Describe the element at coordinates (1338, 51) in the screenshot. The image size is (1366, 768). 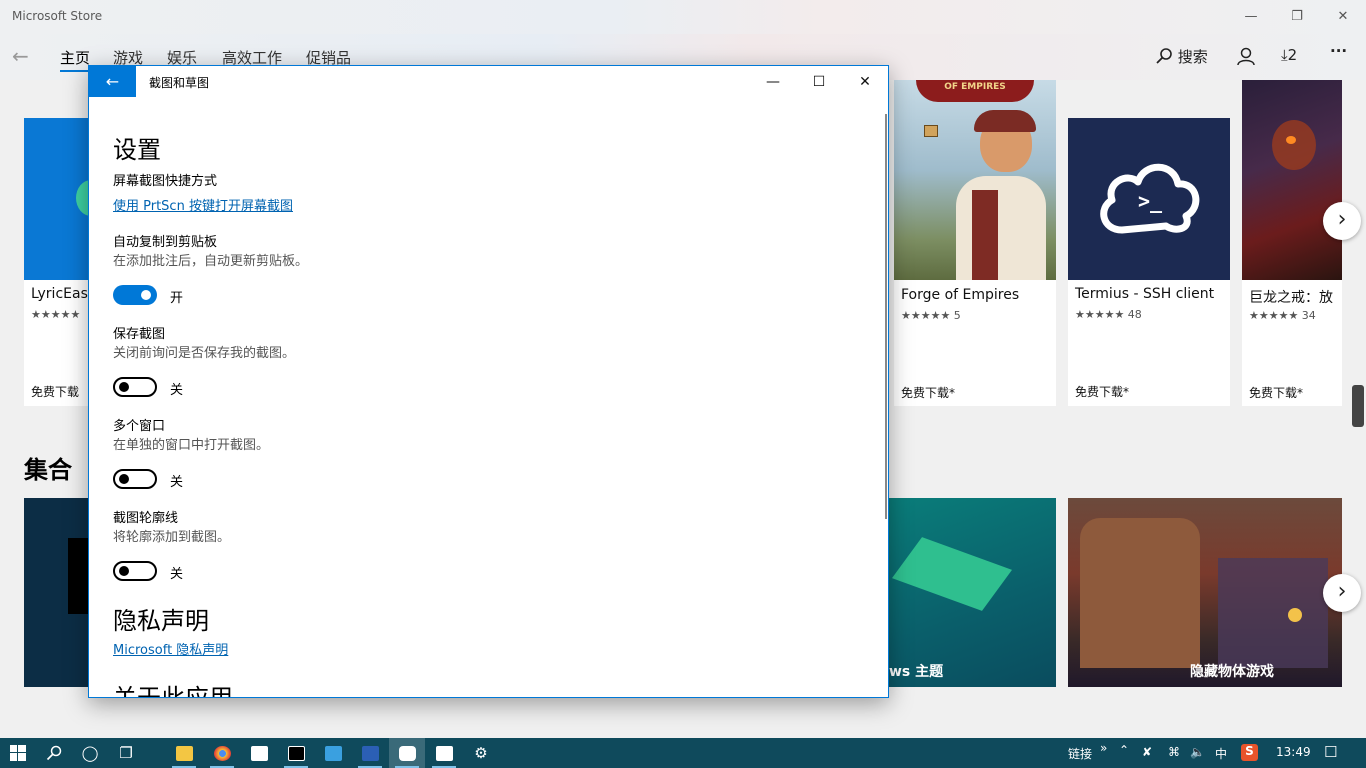
I see `more-button: ···` at that location.